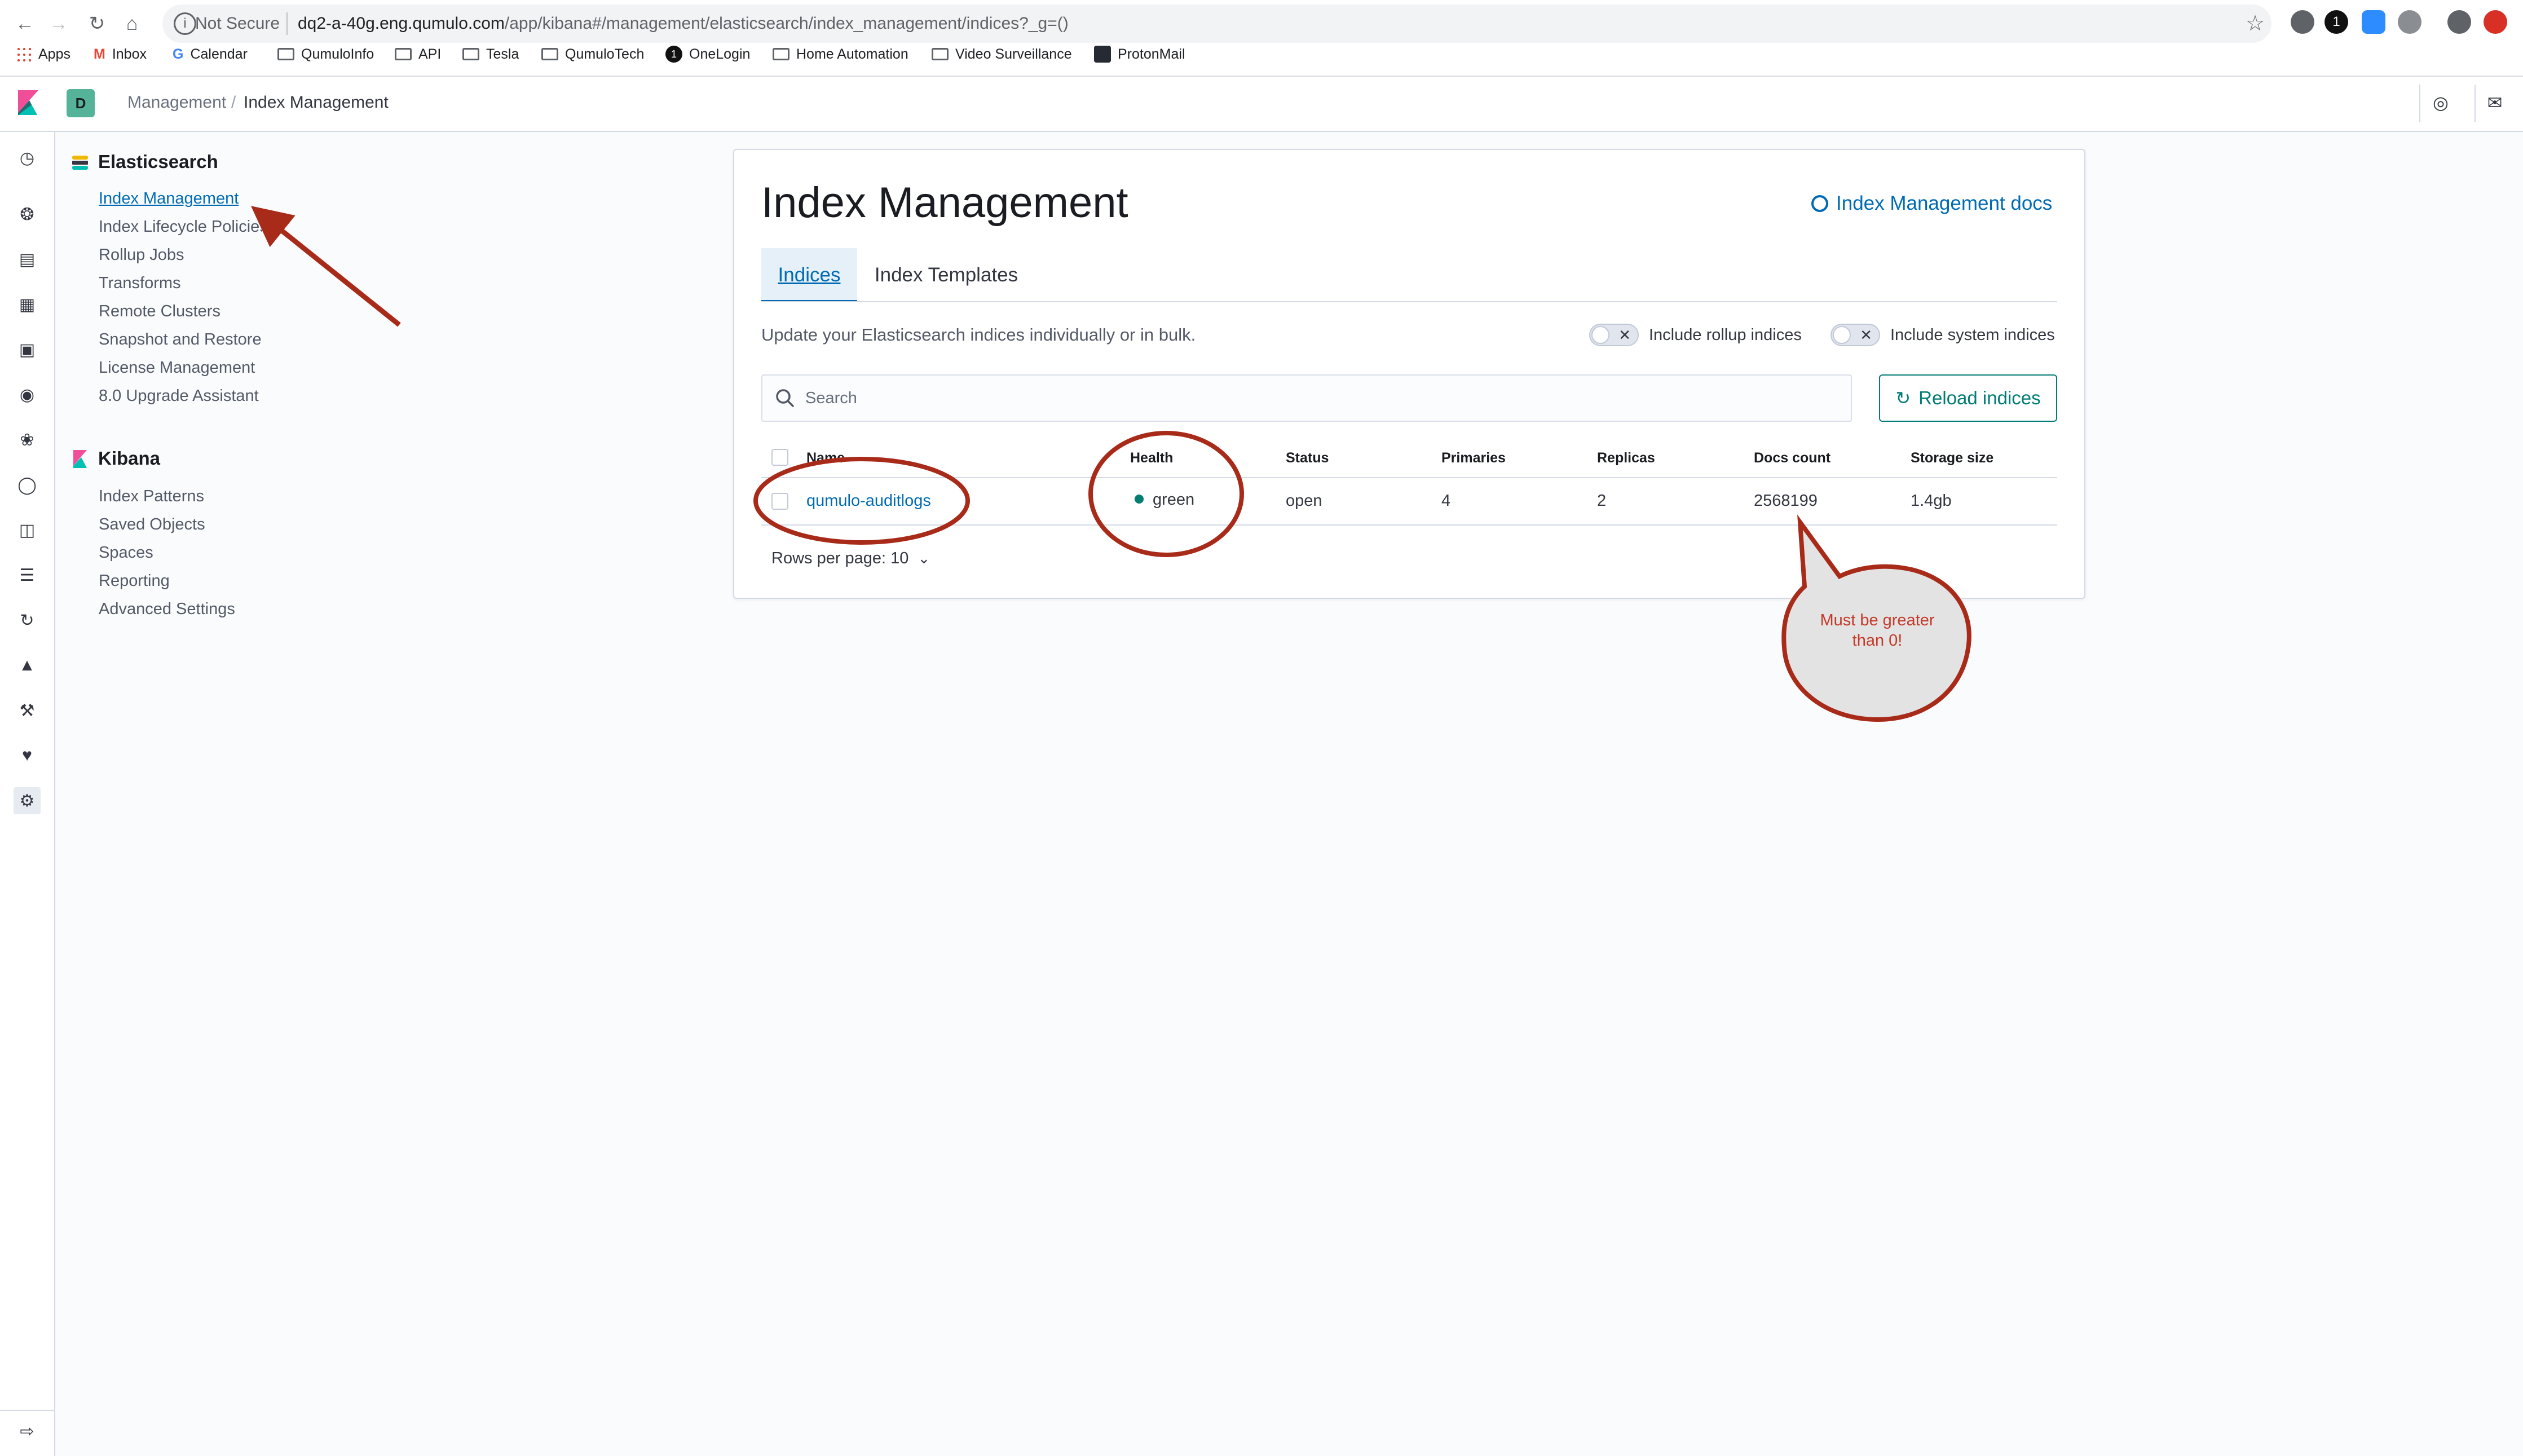 This screenshot has height=1456, width=2523. I want to click on url-domain: dq2-a-40g.eng.qumulo.com, so click(402, 24).